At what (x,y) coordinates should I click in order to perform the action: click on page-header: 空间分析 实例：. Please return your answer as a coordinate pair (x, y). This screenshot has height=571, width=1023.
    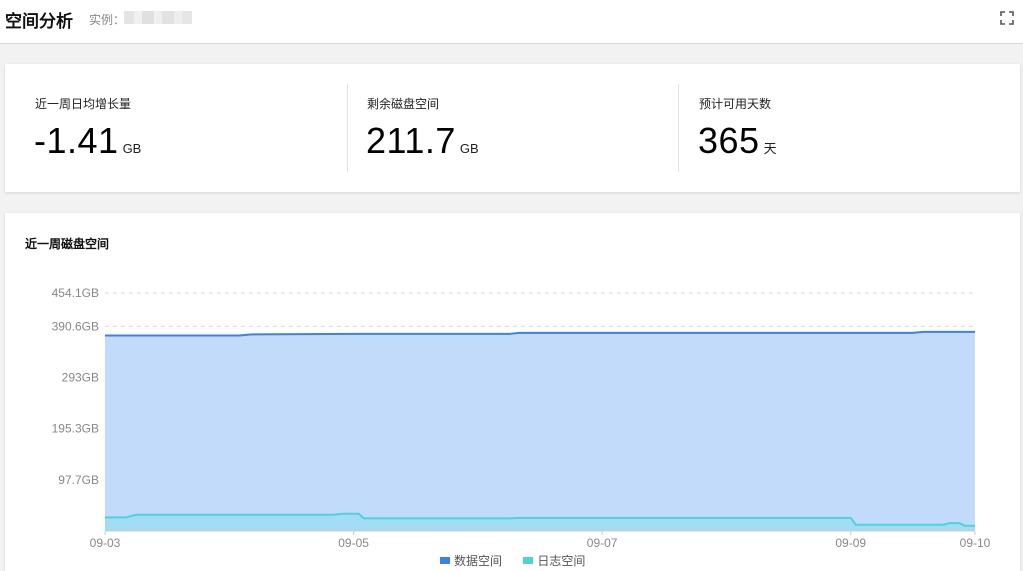
    Looking at the image, I should click on (511, 22).